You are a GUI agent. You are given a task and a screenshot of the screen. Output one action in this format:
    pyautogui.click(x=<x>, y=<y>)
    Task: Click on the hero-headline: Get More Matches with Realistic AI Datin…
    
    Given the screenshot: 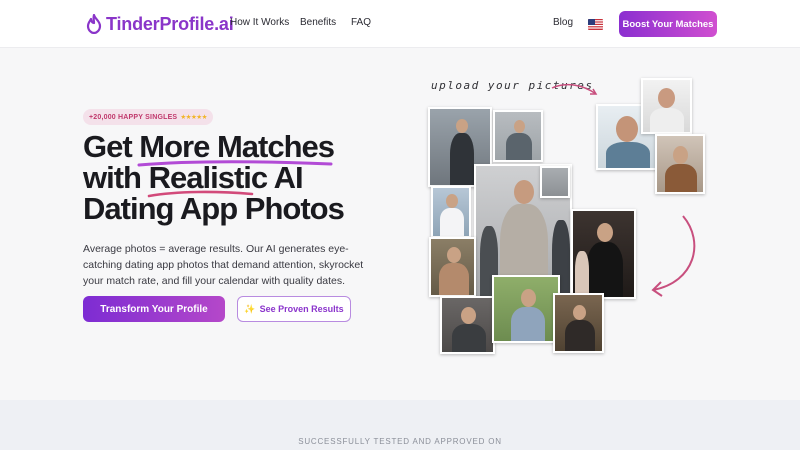 What is the action you would take?
    pyautogui.click(x=238, y=177)
    